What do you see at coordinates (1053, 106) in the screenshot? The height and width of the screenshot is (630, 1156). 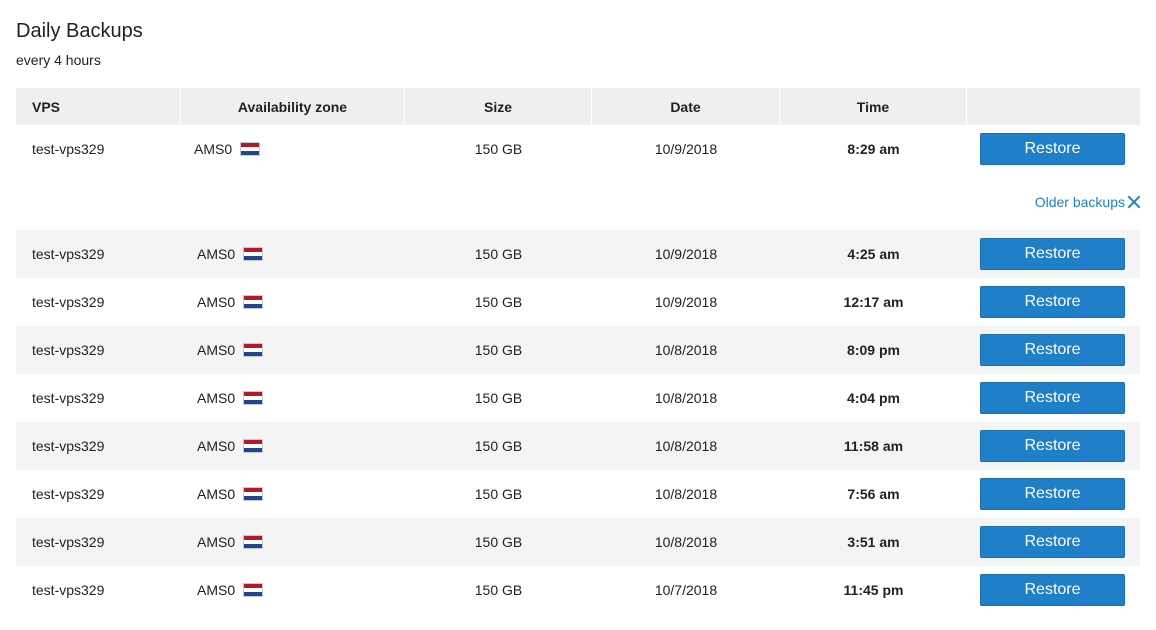 I see `header-action` at bounding box center [1053, 106].